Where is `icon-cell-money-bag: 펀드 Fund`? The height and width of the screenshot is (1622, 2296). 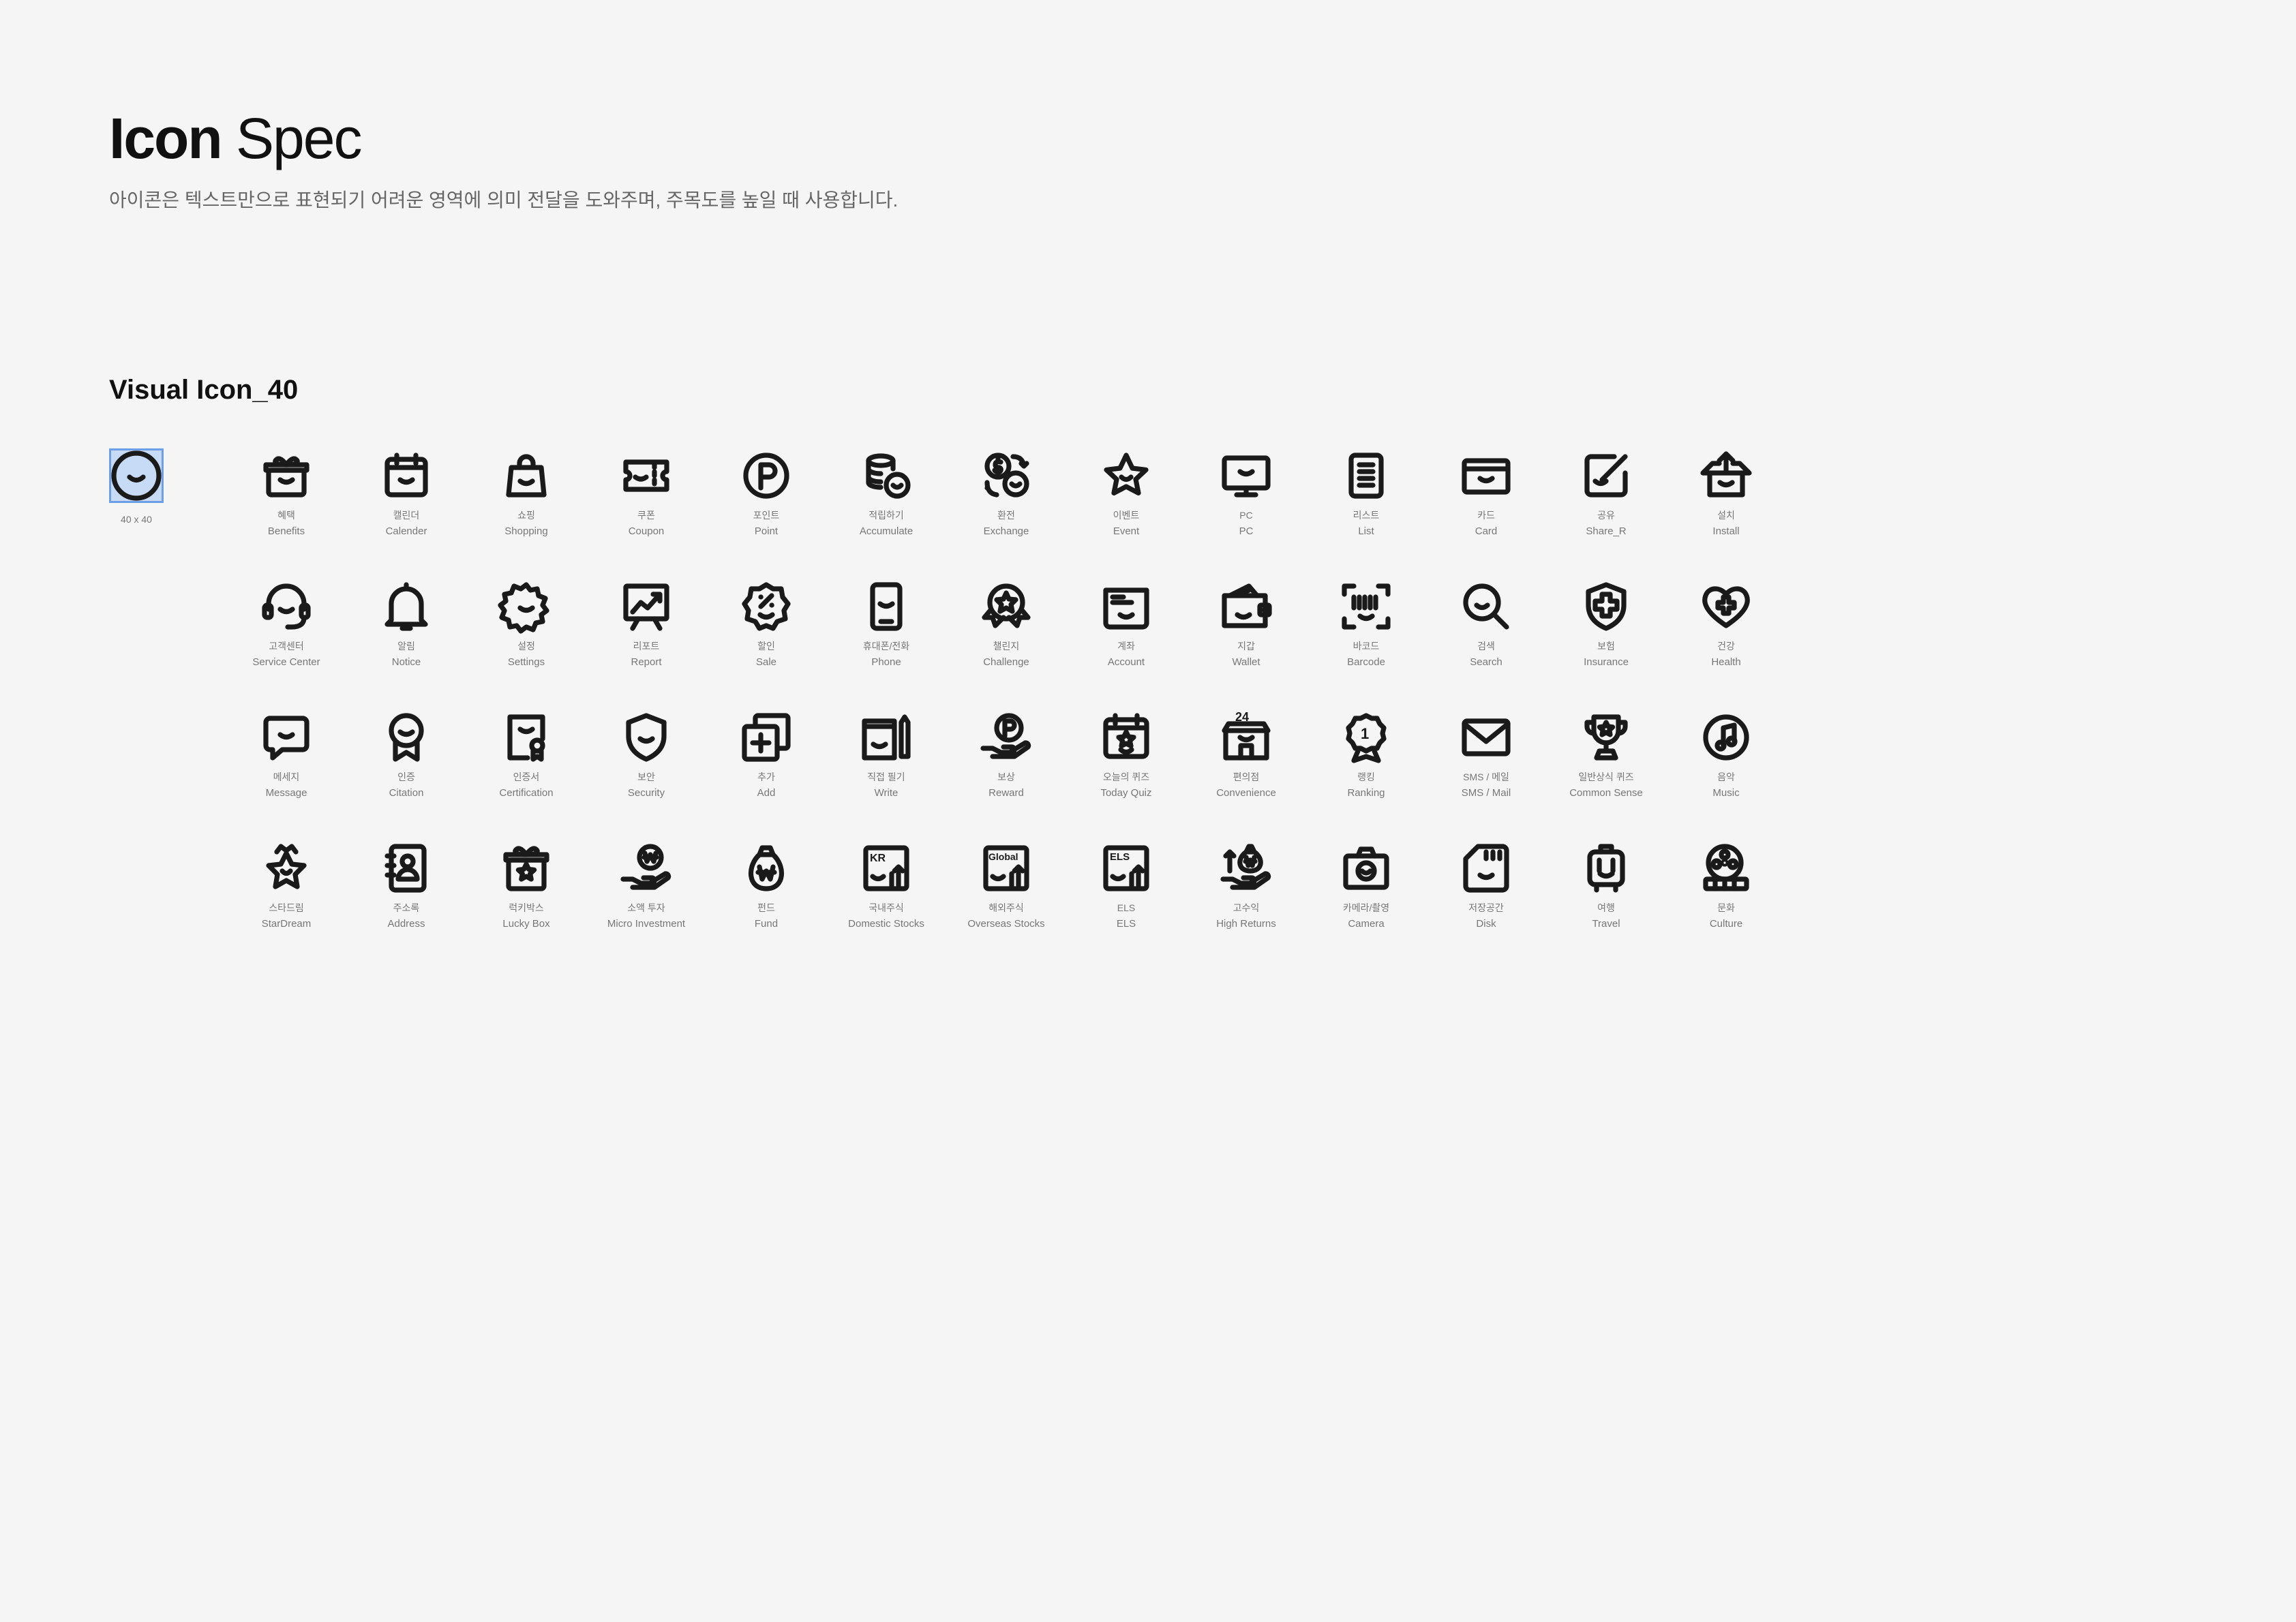
icon-cell-money-bag: 펀드 Fund is located at coordinates (766, 903).